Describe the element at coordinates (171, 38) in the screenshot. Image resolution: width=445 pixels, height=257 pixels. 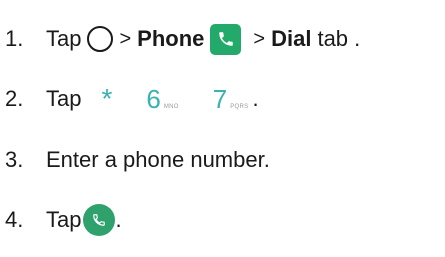
I see `app-name: Phone` at that location.